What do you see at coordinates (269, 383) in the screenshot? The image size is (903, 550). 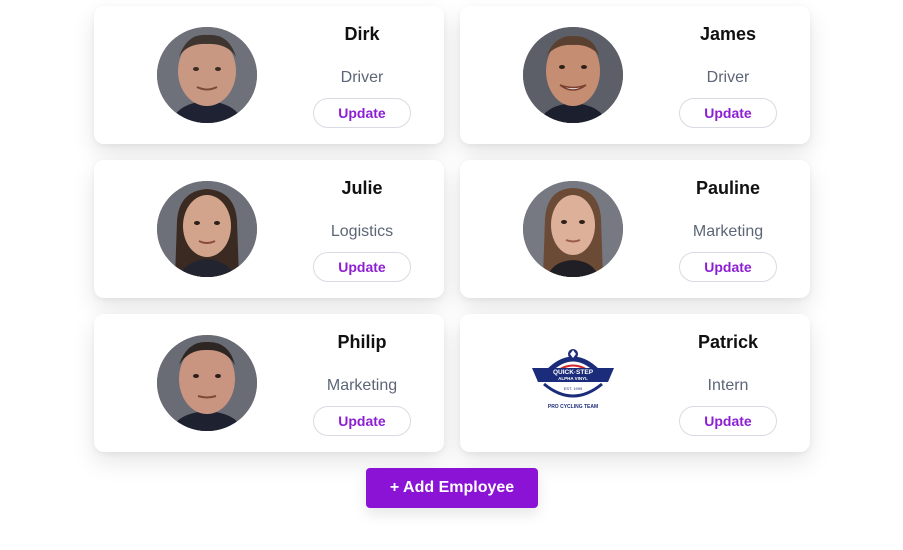 I see `employee-card-philip: Philip Marketing Update` at bounding box center [269, 383].